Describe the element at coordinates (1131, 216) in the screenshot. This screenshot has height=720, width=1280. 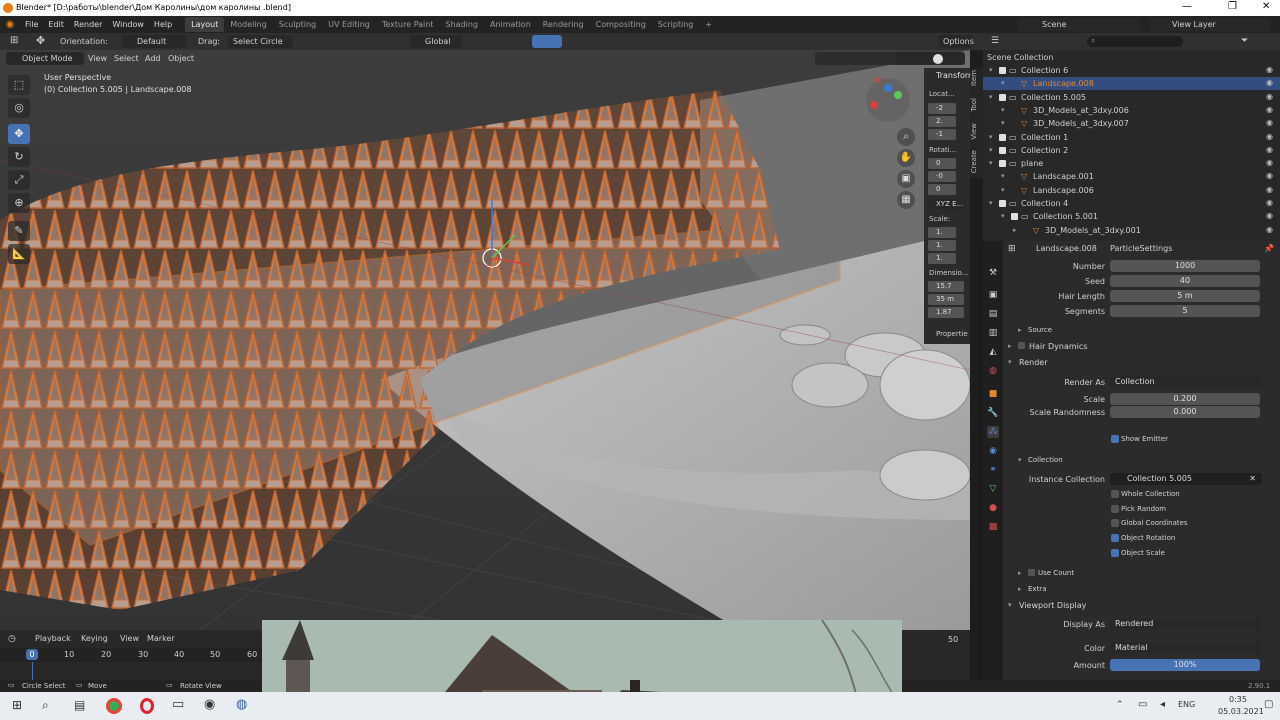
I see `outliner-row: ▾ ▭ Collection 5.001 ◉` at that location.